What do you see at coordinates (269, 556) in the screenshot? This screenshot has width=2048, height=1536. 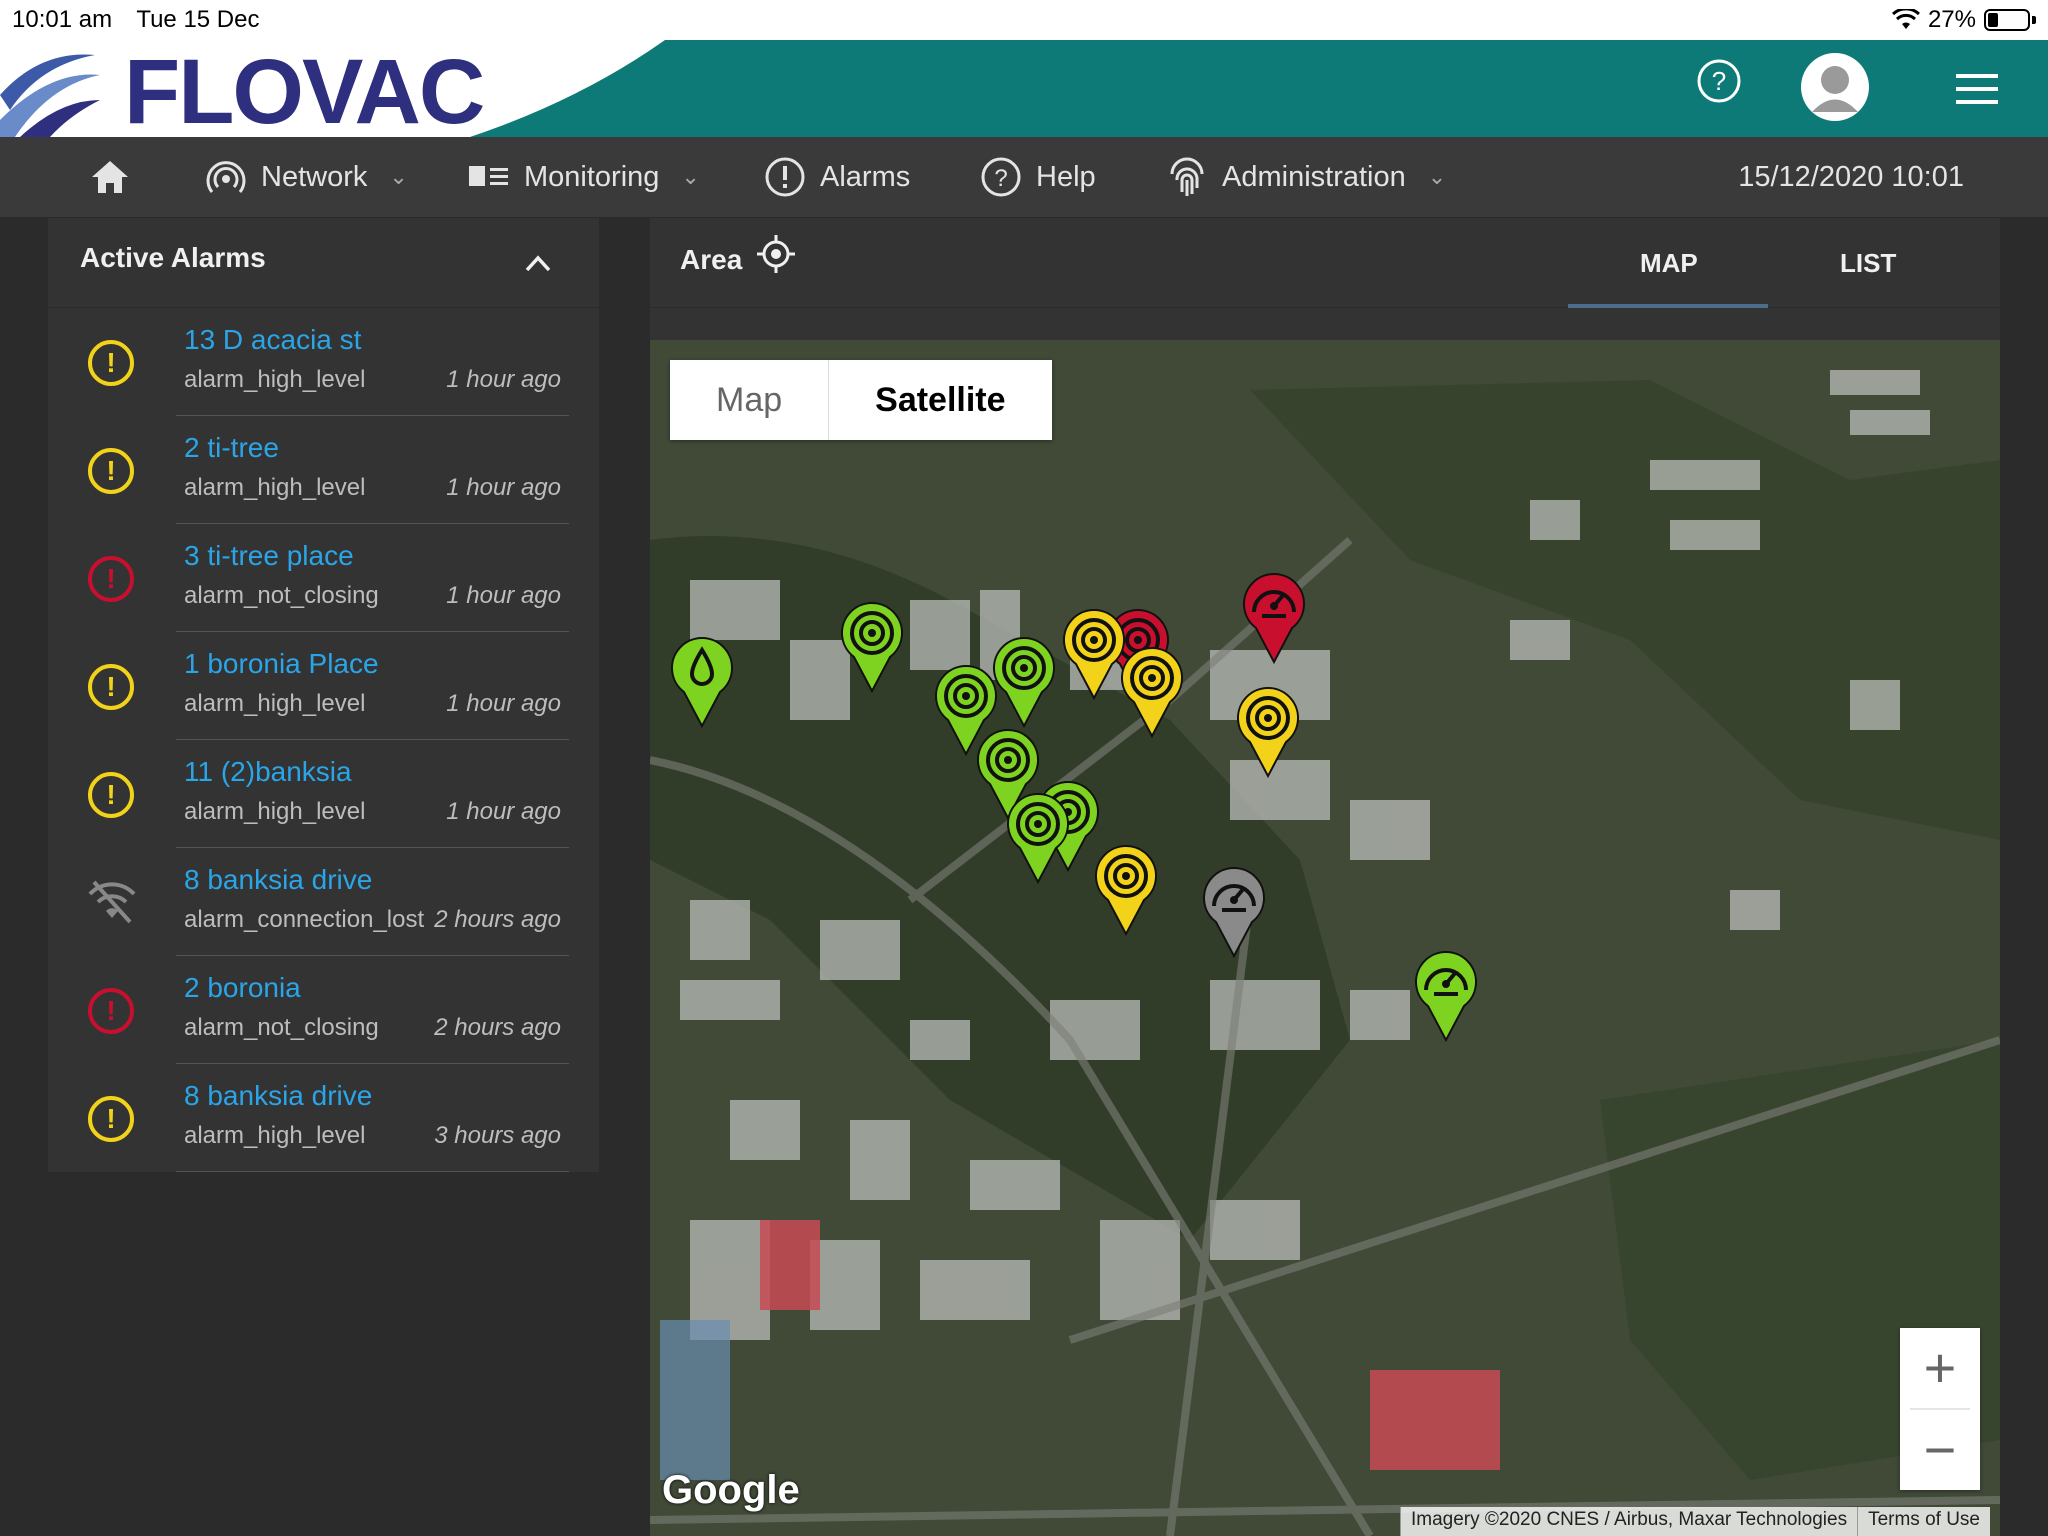 I see `alarm-site-link: 3 ti-tree place` at bounding box center [269, 556].